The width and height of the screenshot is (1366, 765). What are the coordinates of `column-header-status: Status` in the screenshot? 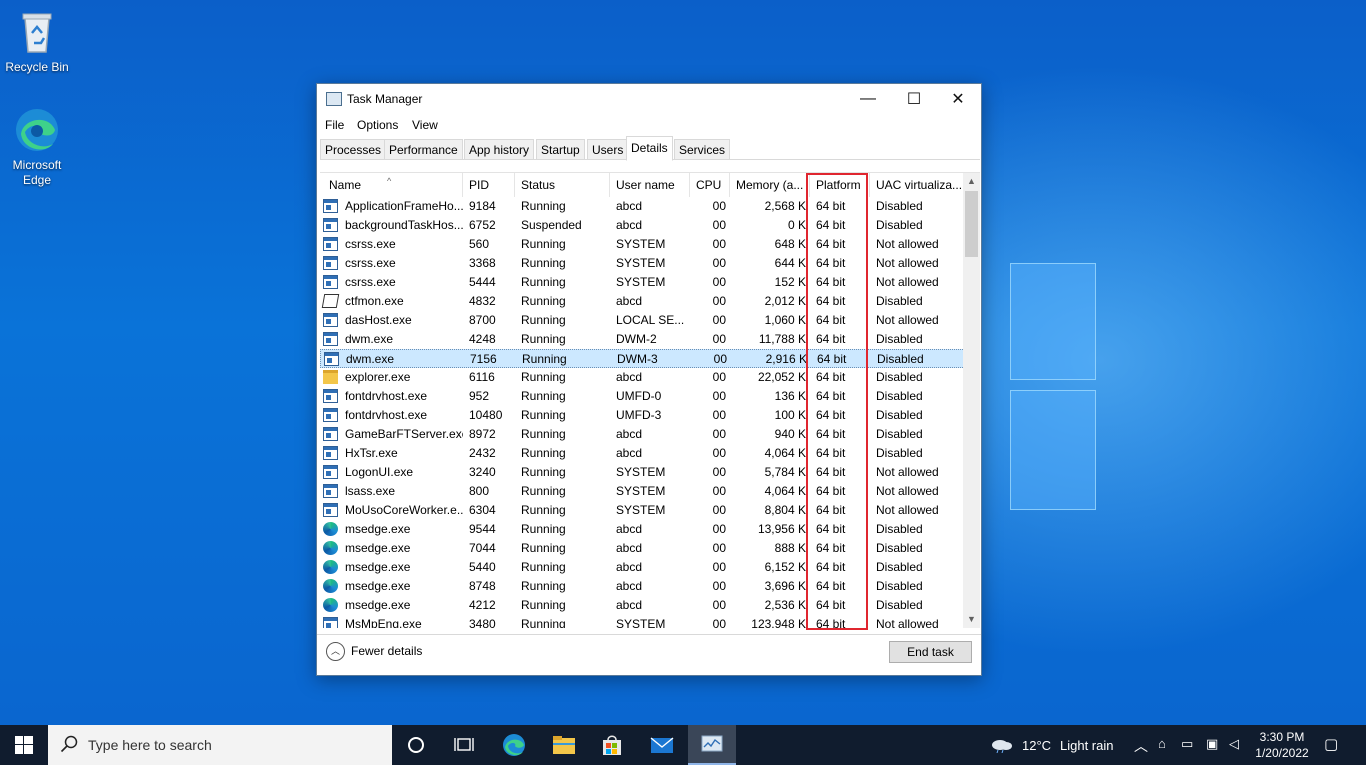 It's located at (562, 185).